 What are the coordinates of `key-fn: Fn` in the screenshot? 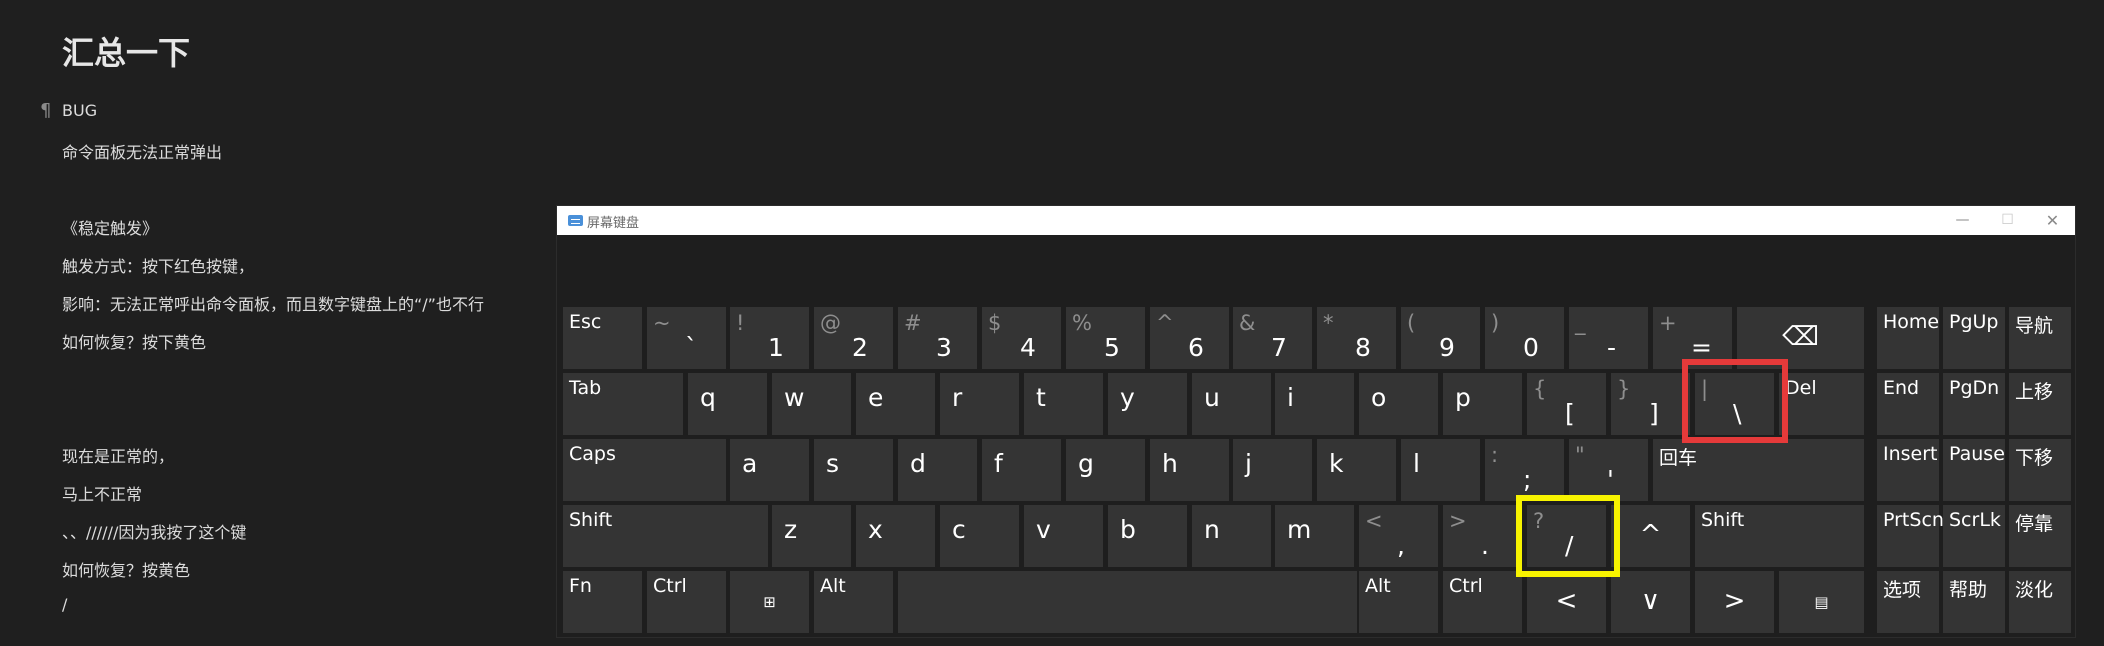 It's located at (602, 602).